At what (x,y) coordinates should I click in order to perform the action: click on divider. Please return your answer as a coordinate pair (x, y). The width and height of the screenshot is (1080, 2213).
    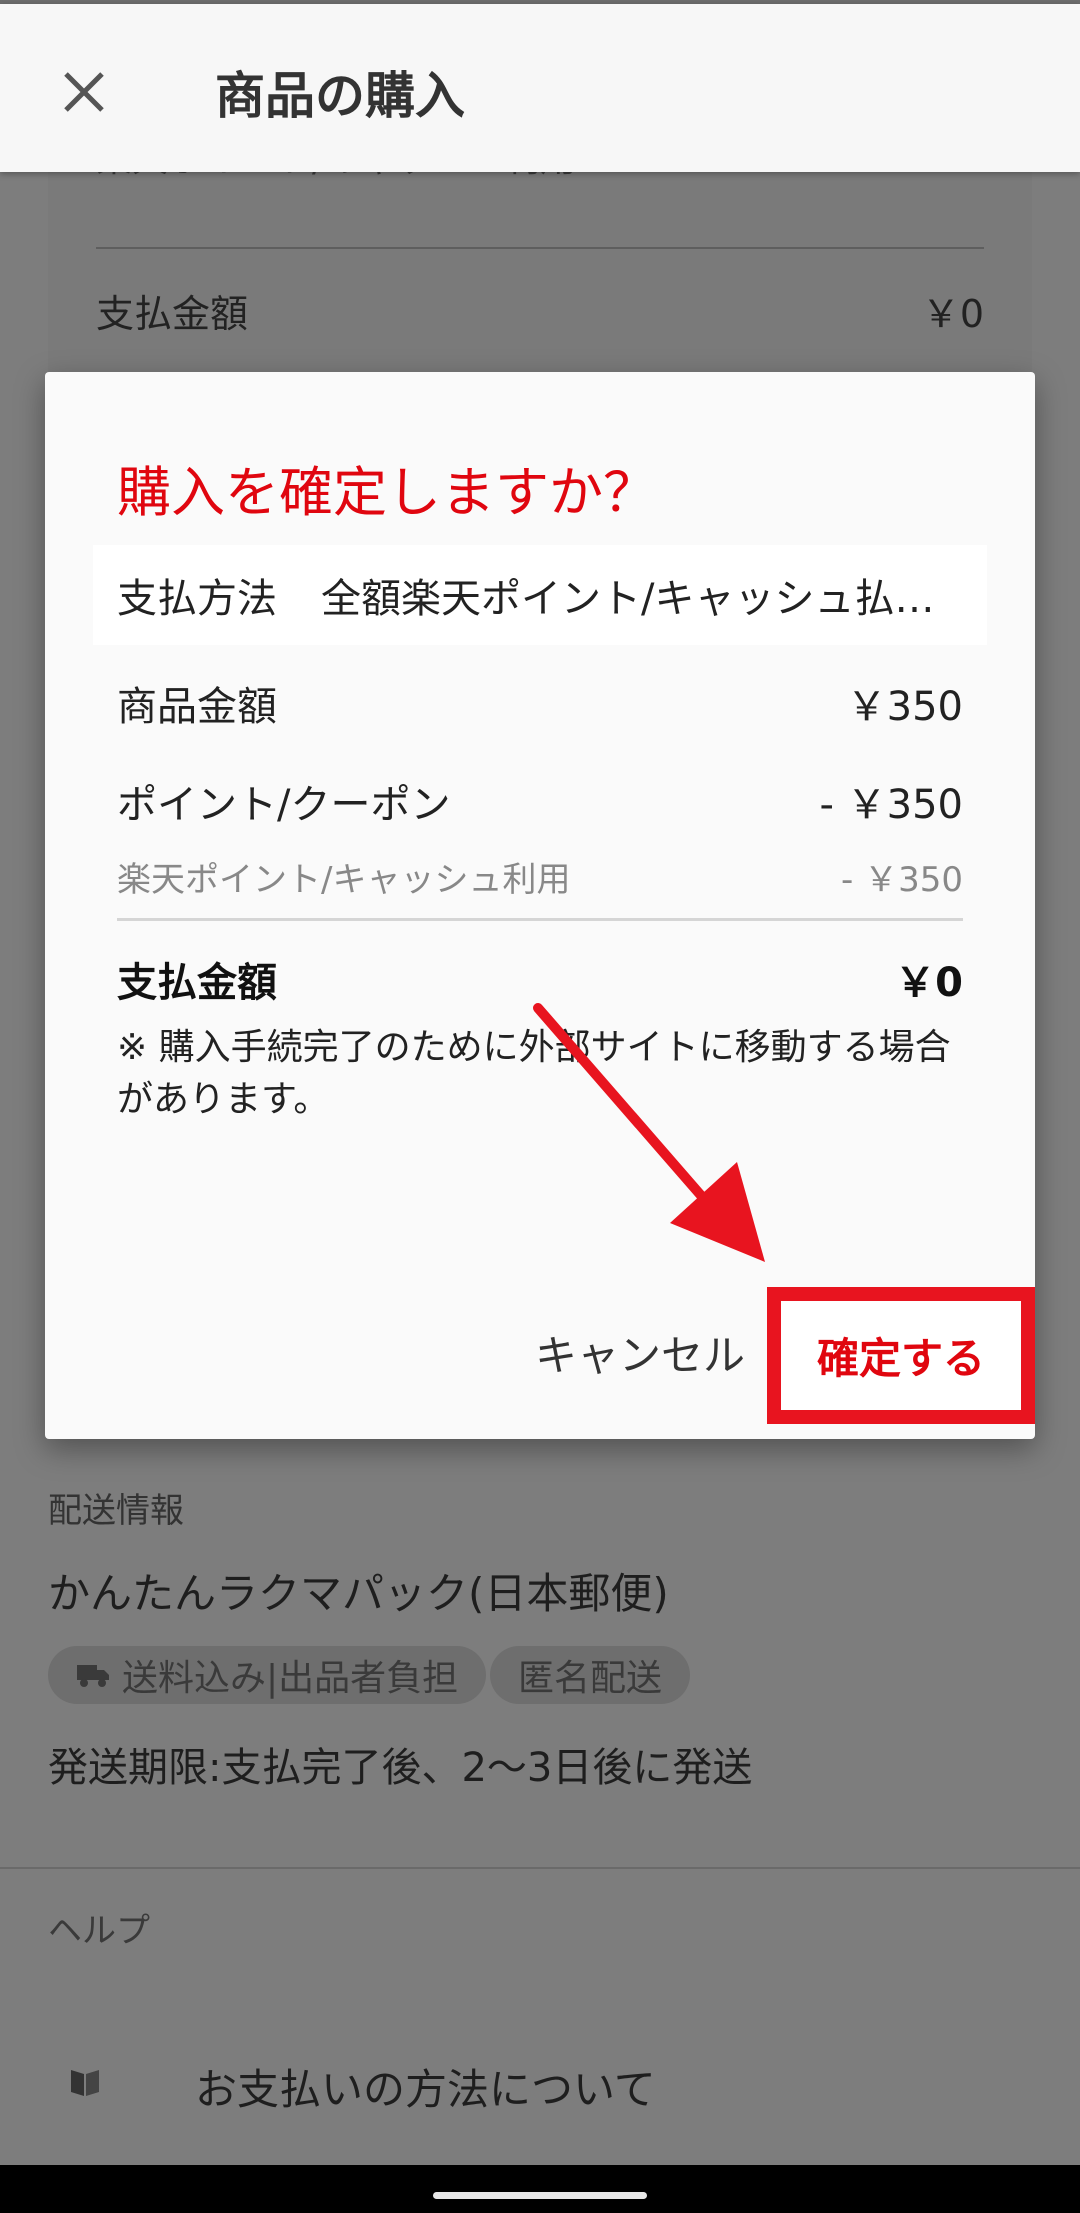
    Looking at the image, I should click on (540, 248).